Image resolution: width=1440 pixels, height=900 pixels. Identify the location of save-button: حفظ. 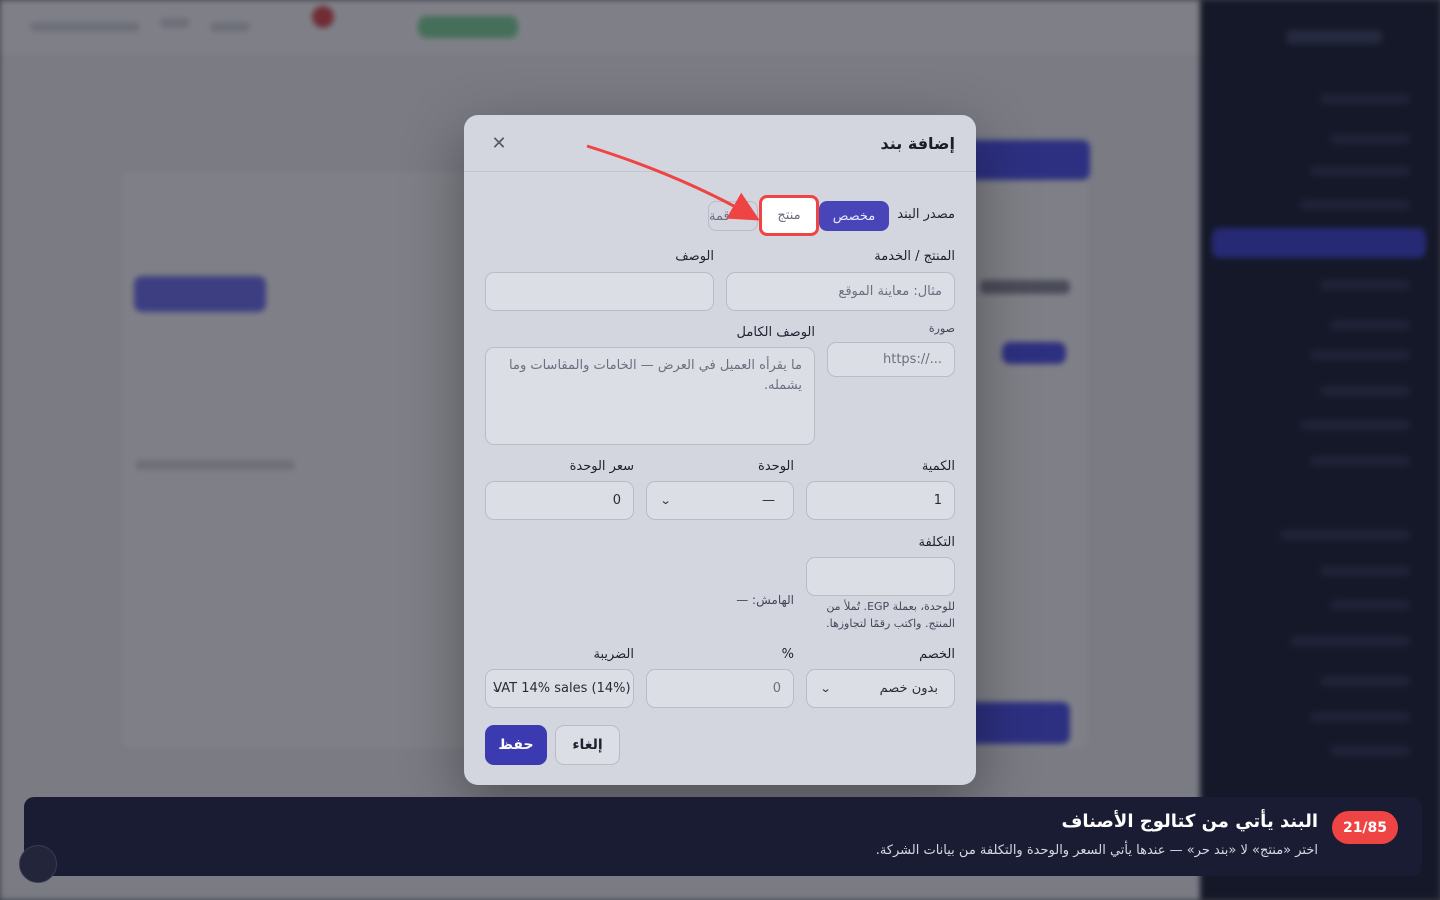
(516, 745).